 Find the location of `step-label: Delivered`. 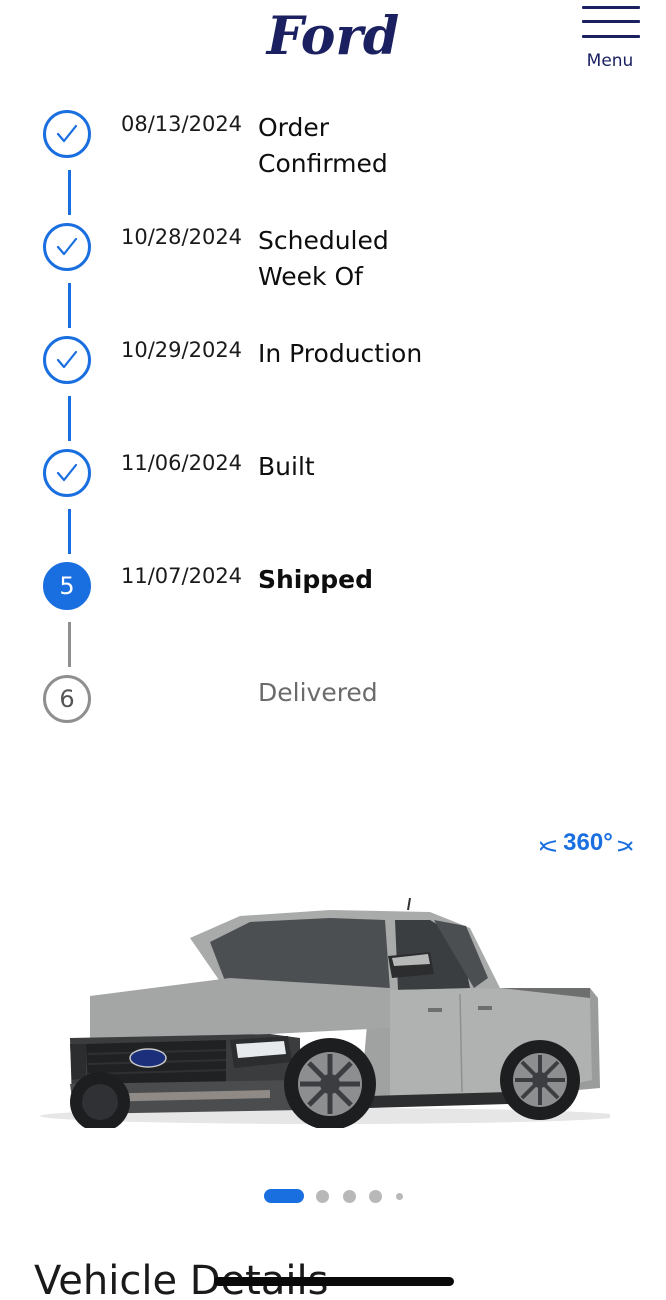

step-label: Delivered is located at coordinates (318, 692).